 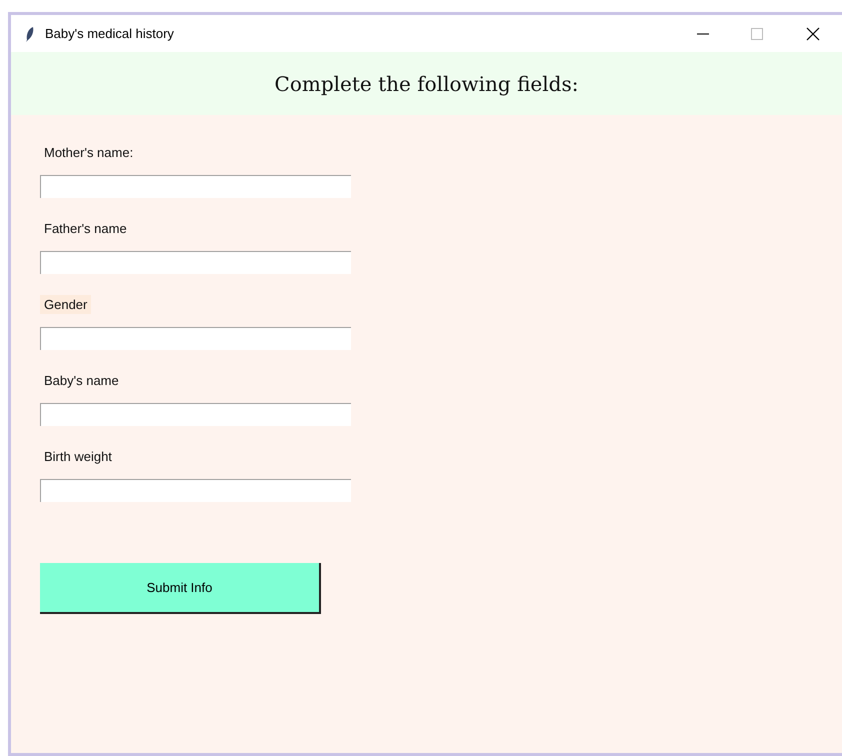 What do you see at coordinates (66, 304) in the screenshot?
I see `field-label: Gender` at bounding box center [66, 304].